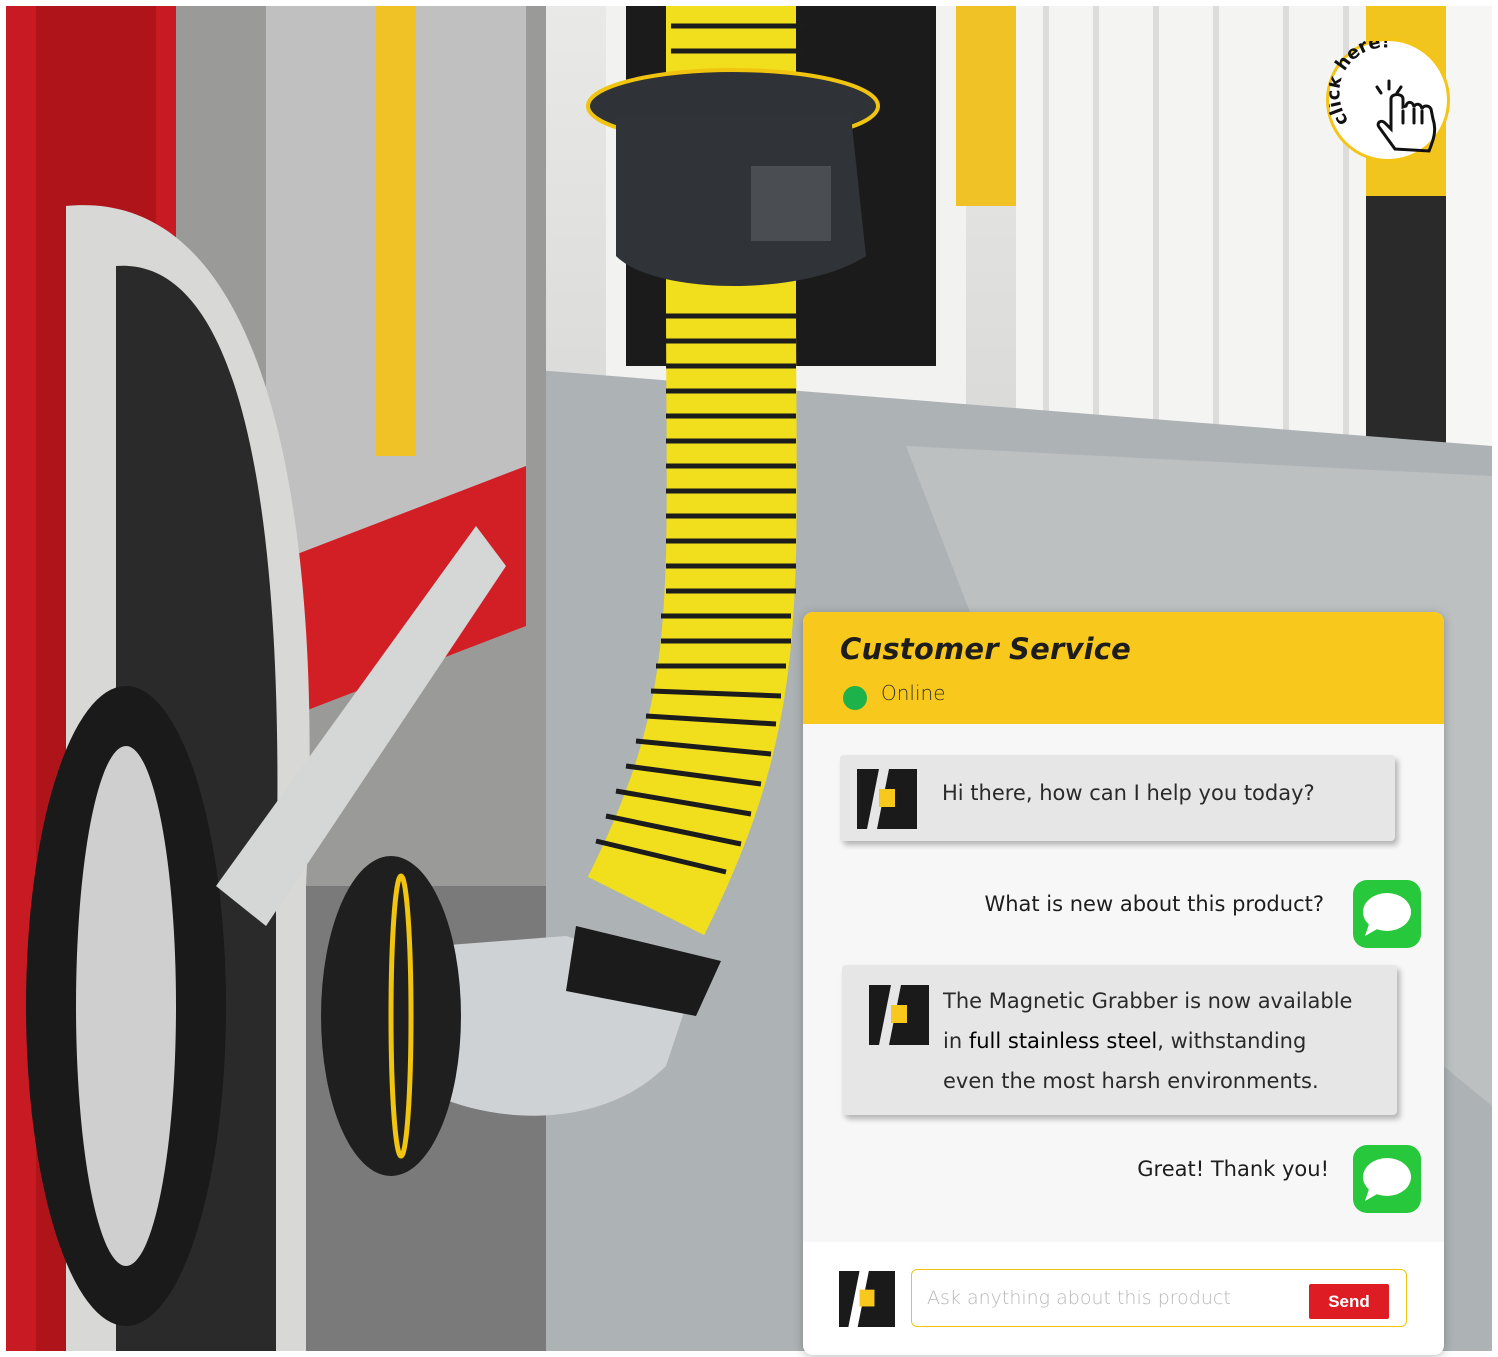 The height and width of the screenshot is (1357, 1498). I want to click on online-status-icon, so click(855, 698).